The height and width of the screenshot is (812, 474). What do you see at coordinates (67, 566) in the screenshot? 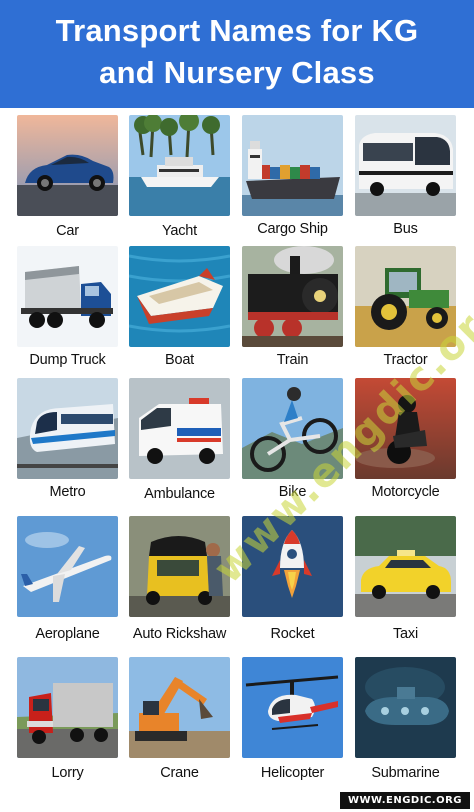
I see `aeroplane-photo` at bounding box center [67, 566].